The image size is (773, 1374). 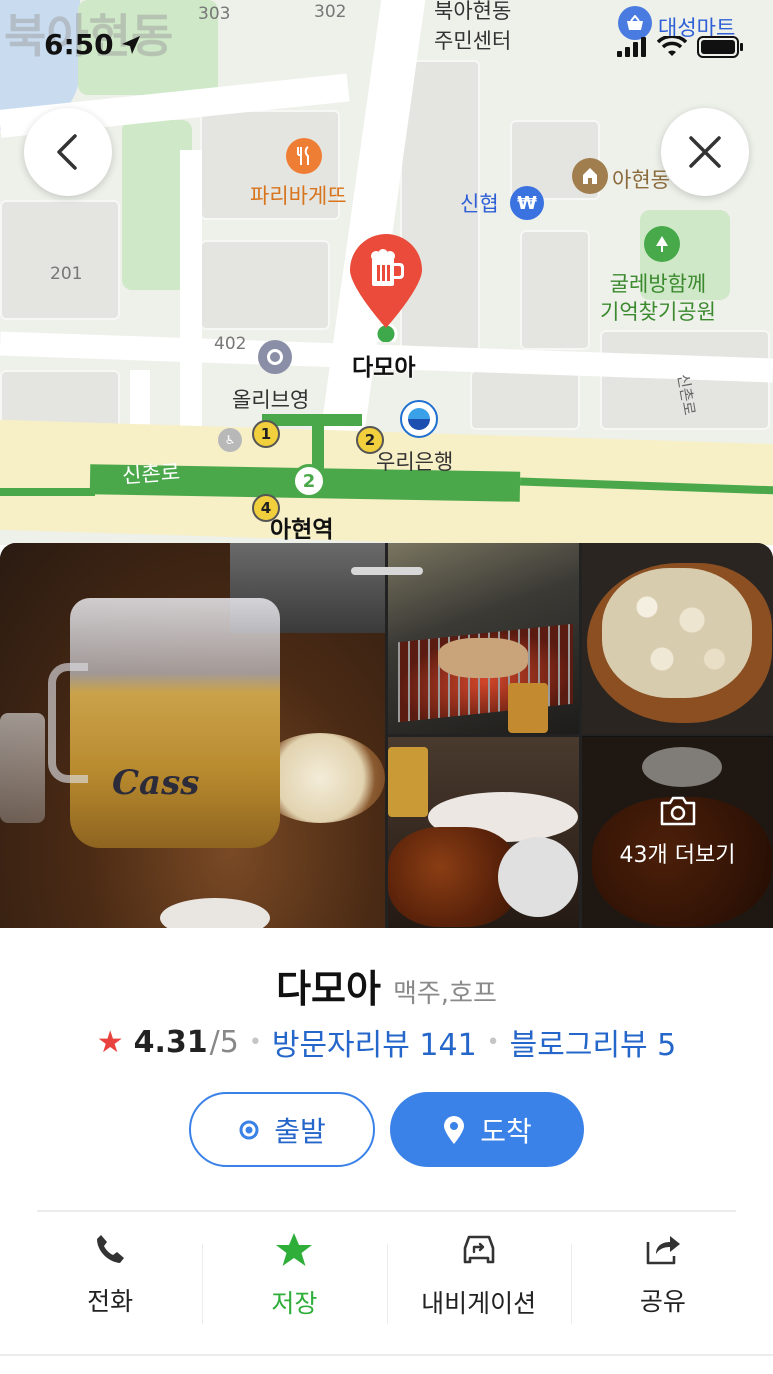 What do you see at coordinates (386, 289) in the screenshot?
I see `place-marker` at bounding box center [386, 289].